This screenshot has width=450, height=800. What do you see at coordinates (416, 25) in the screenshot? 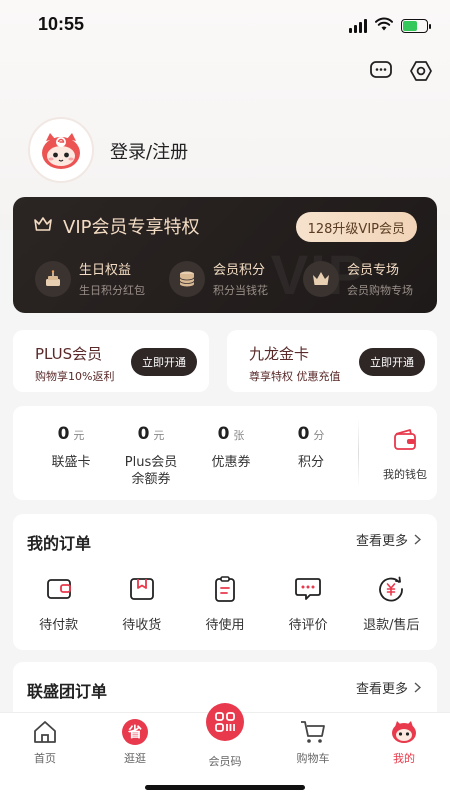
I see `battery-icon` at bounding box center [416, 25].